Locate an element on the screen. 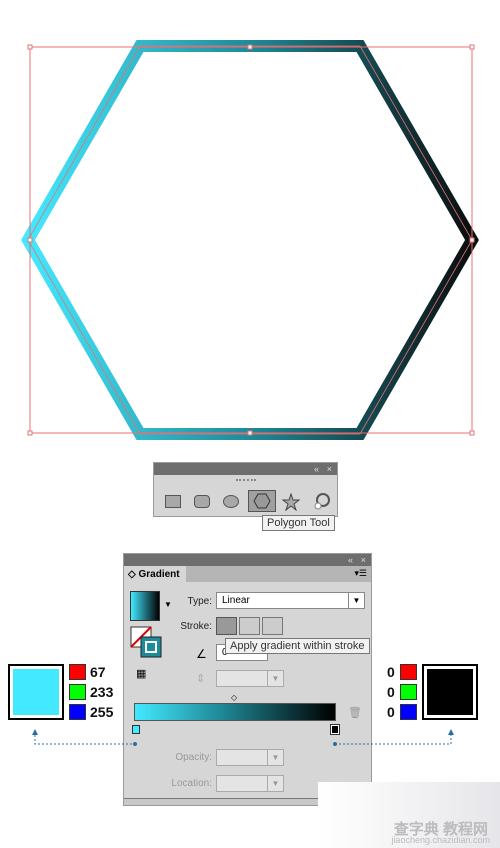  right-red-value: 0 is located at coordinates (391, 672).